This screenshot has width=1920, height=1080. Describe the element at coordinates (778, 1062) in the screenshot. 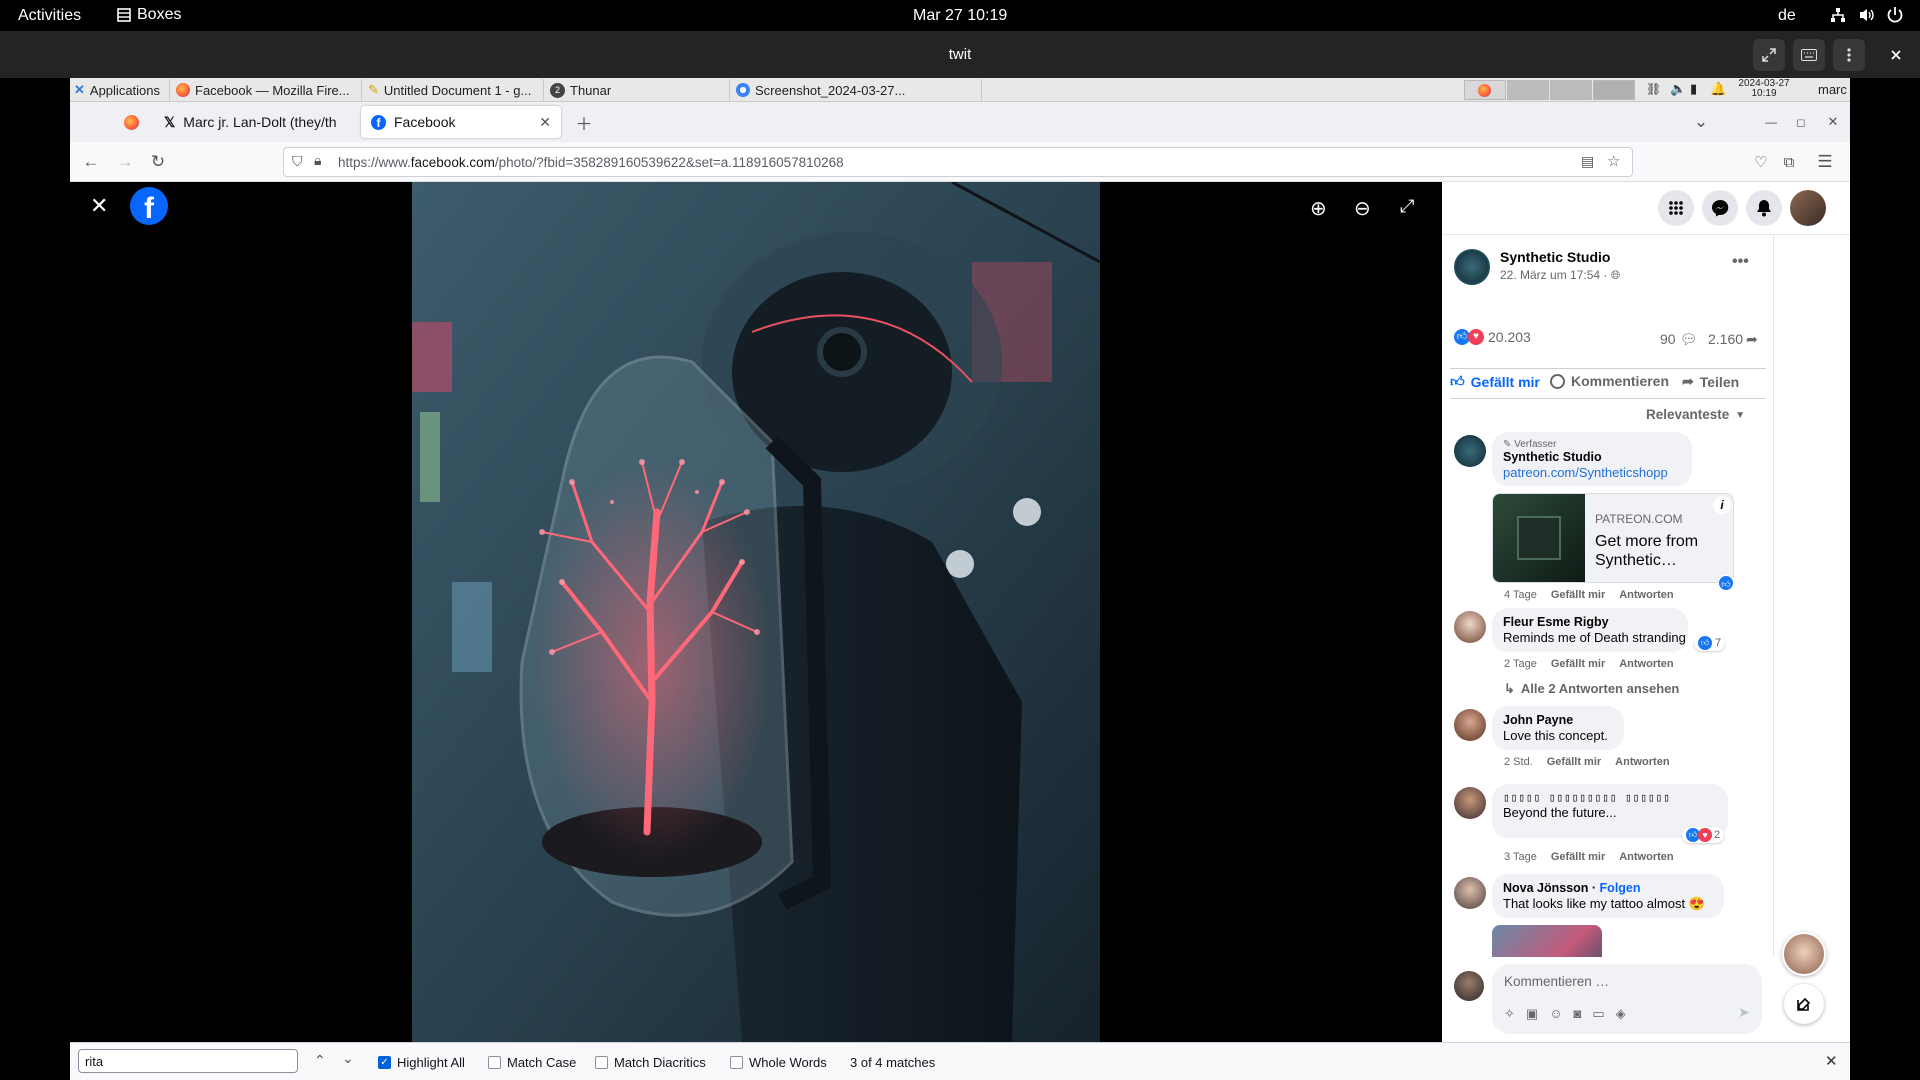

I see `whole-words-checkbox: Whole Words` at that location.